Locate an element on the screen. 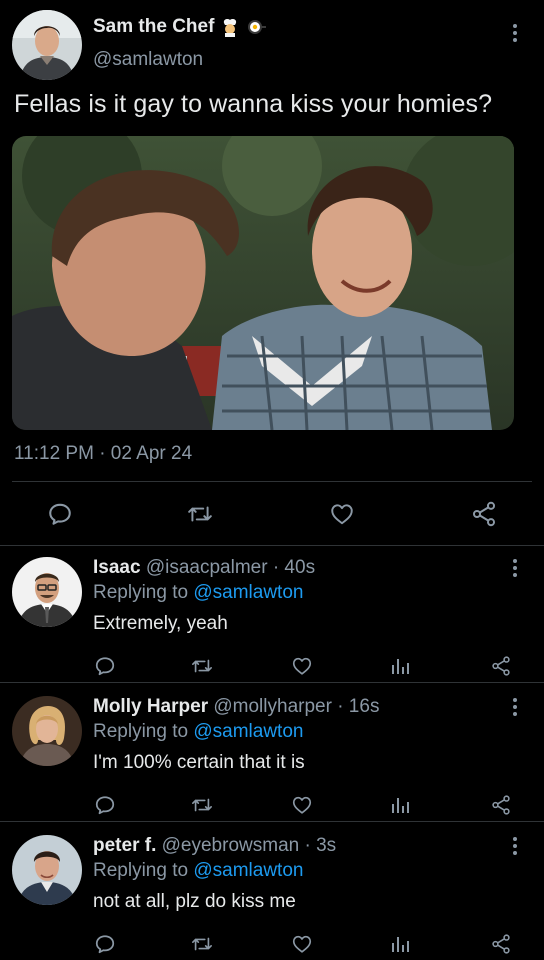 The height and width of the screenshot is (960, 544). reply-time: · 16s is located at coordinates (358, 706).